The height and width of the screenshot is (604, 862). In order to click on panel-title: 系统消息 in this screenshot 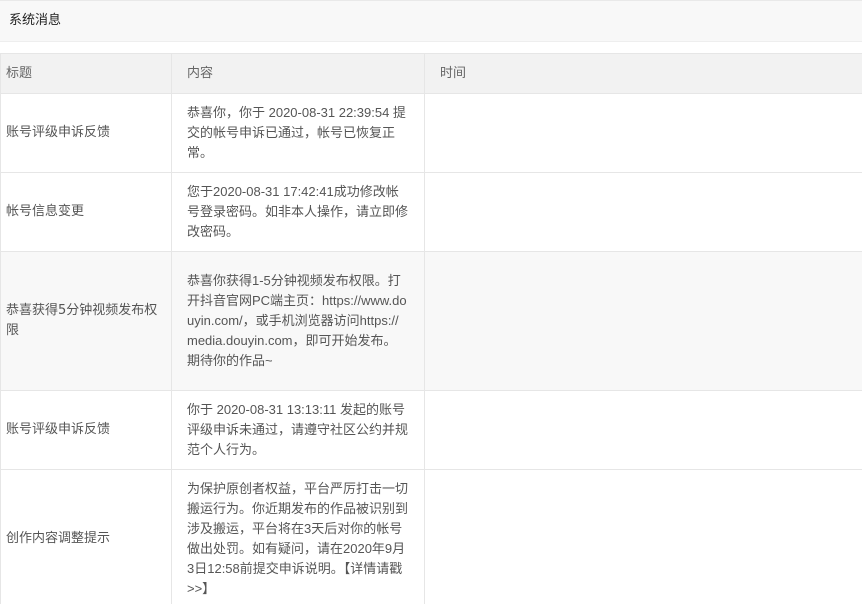, I will do `click(35, 20)`.